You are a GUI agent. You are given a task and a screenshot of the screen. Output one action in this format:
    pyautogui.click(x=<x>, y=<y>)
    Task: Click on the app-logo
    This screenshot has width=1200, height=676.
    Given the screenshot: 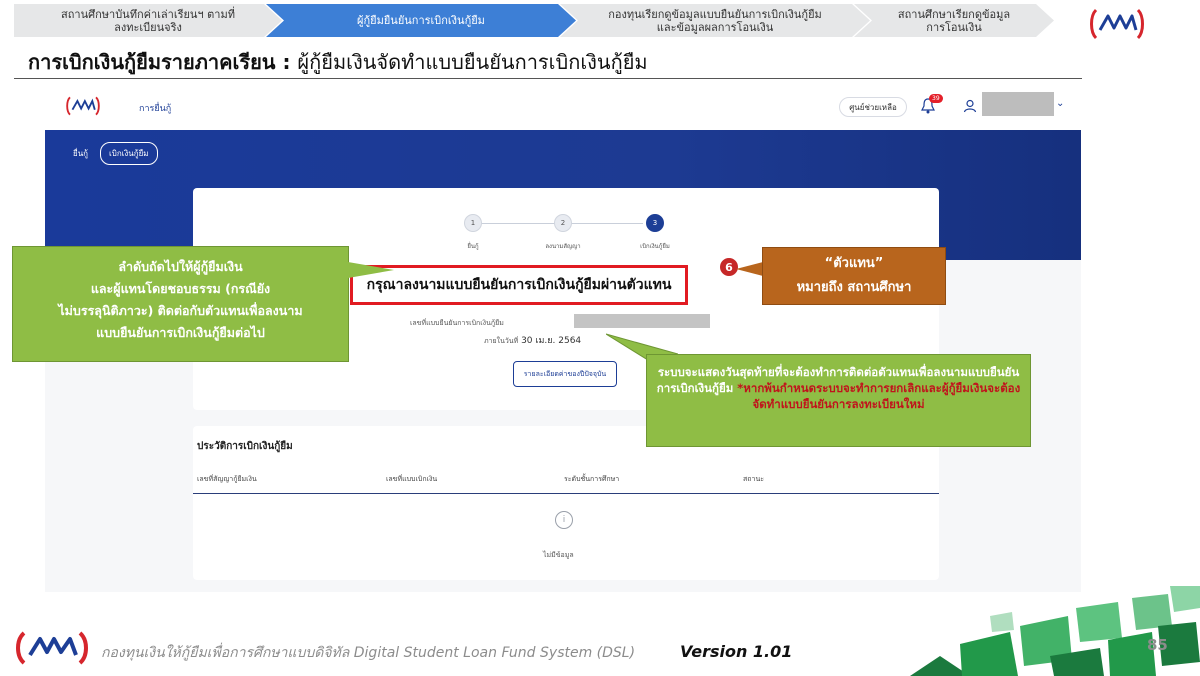 What is the action you would take?
    pyautogui.click(x=83, y=106)
    